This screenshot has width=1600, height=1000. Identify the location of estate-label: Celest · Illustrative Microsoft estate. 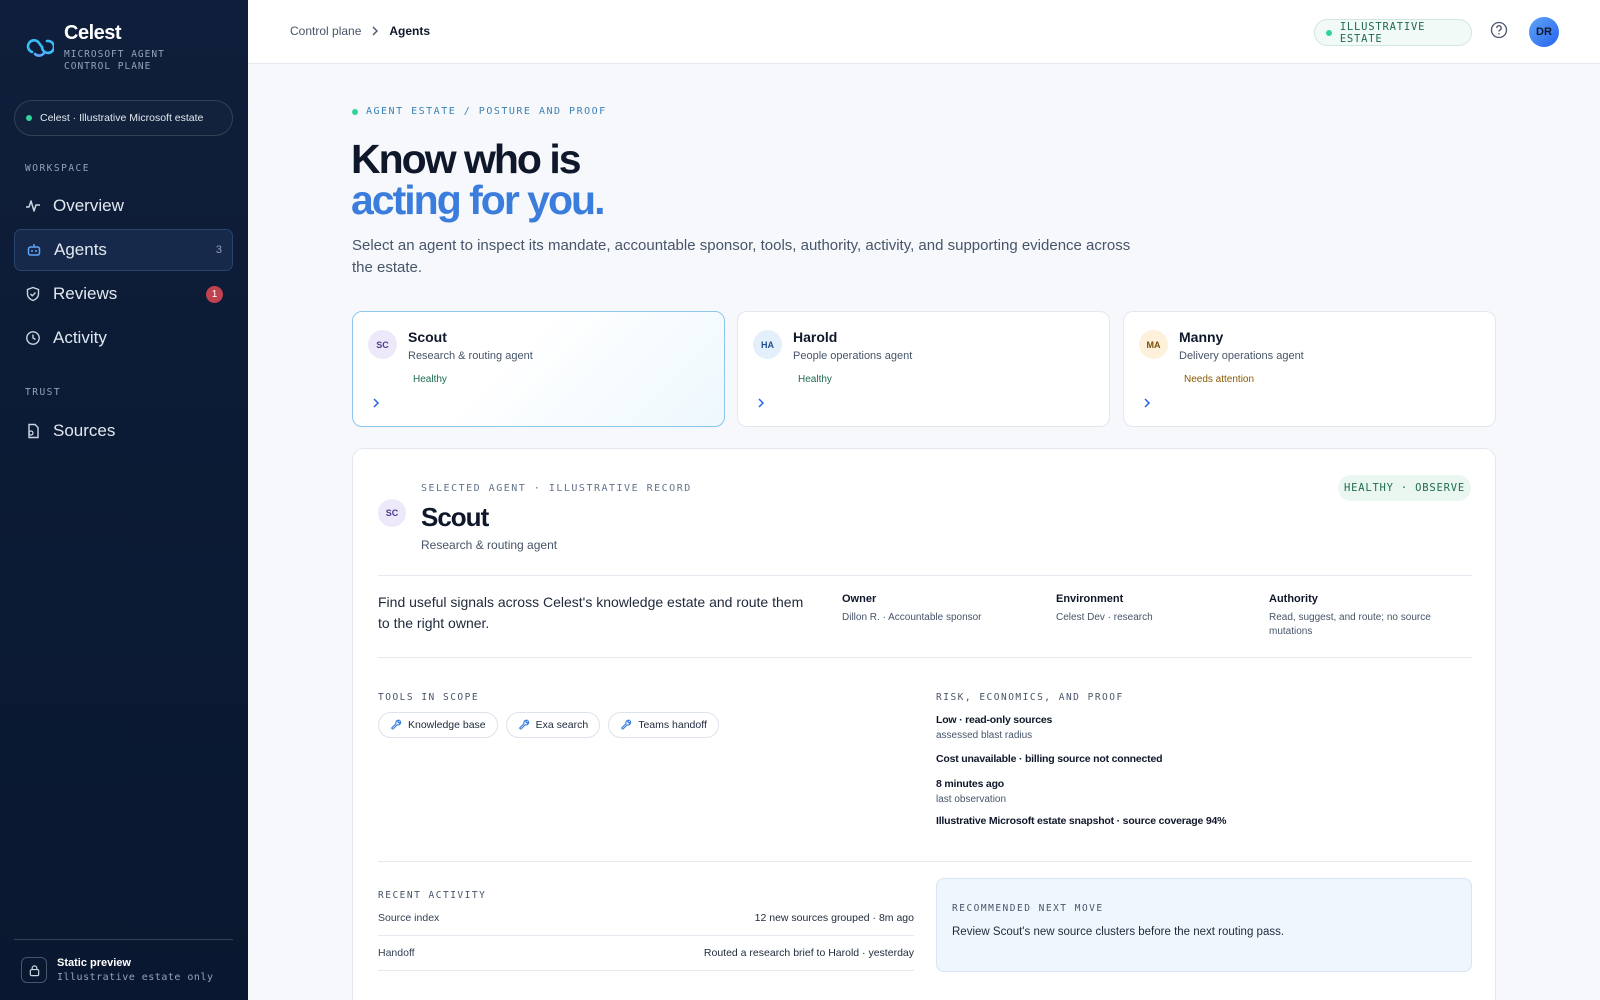
(122, 118).